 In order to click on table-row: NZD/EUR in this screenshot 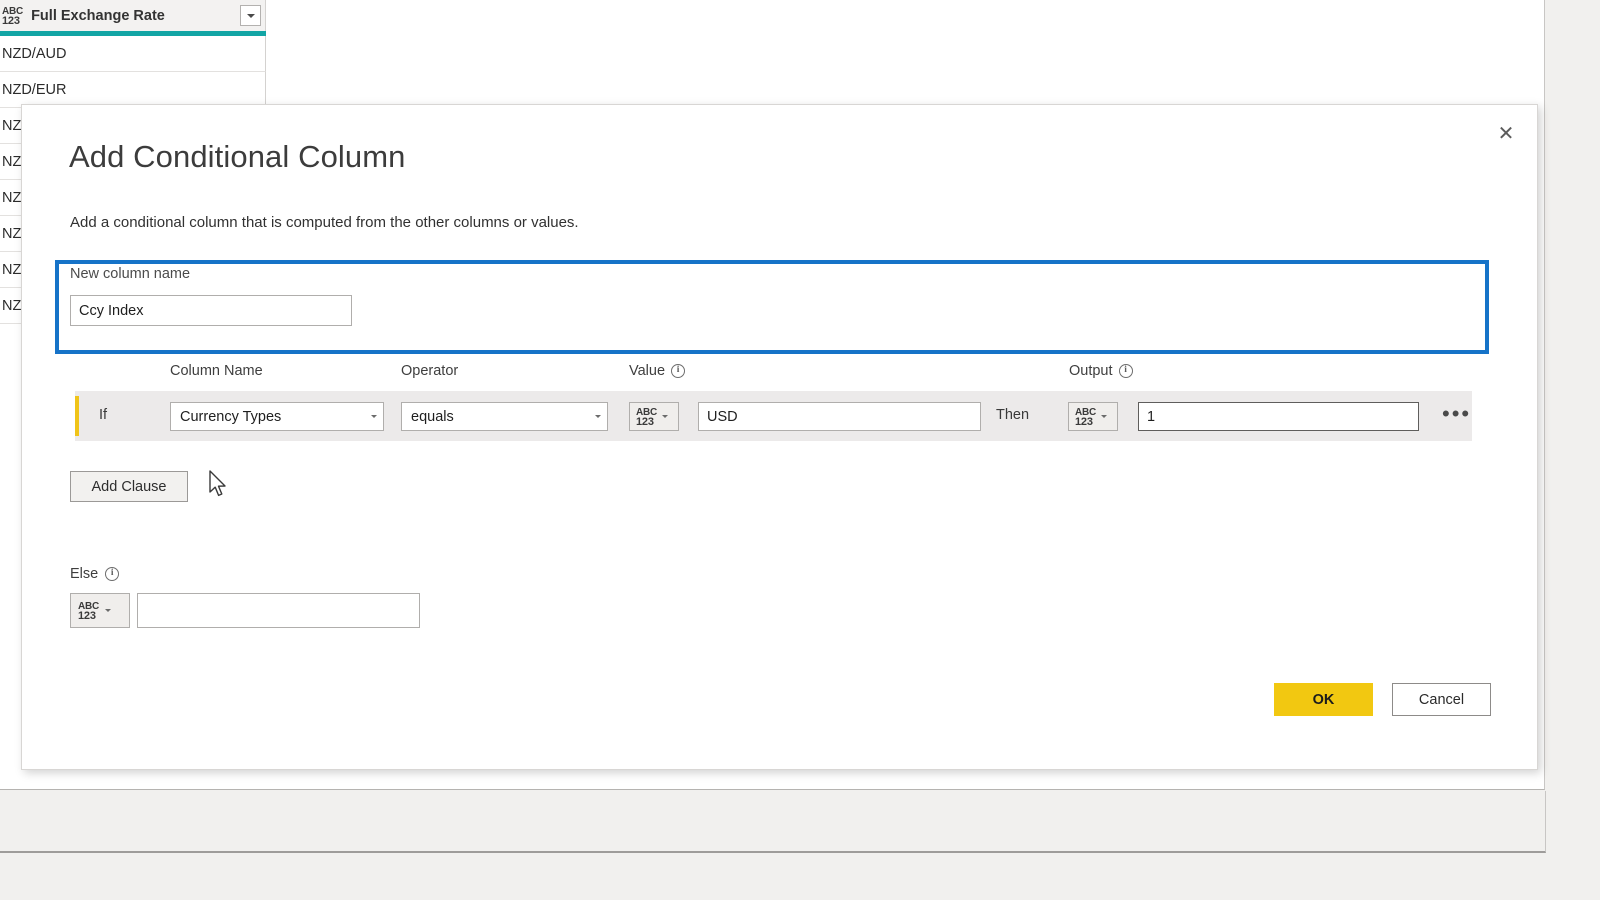, I will do `click(133, 90)`.